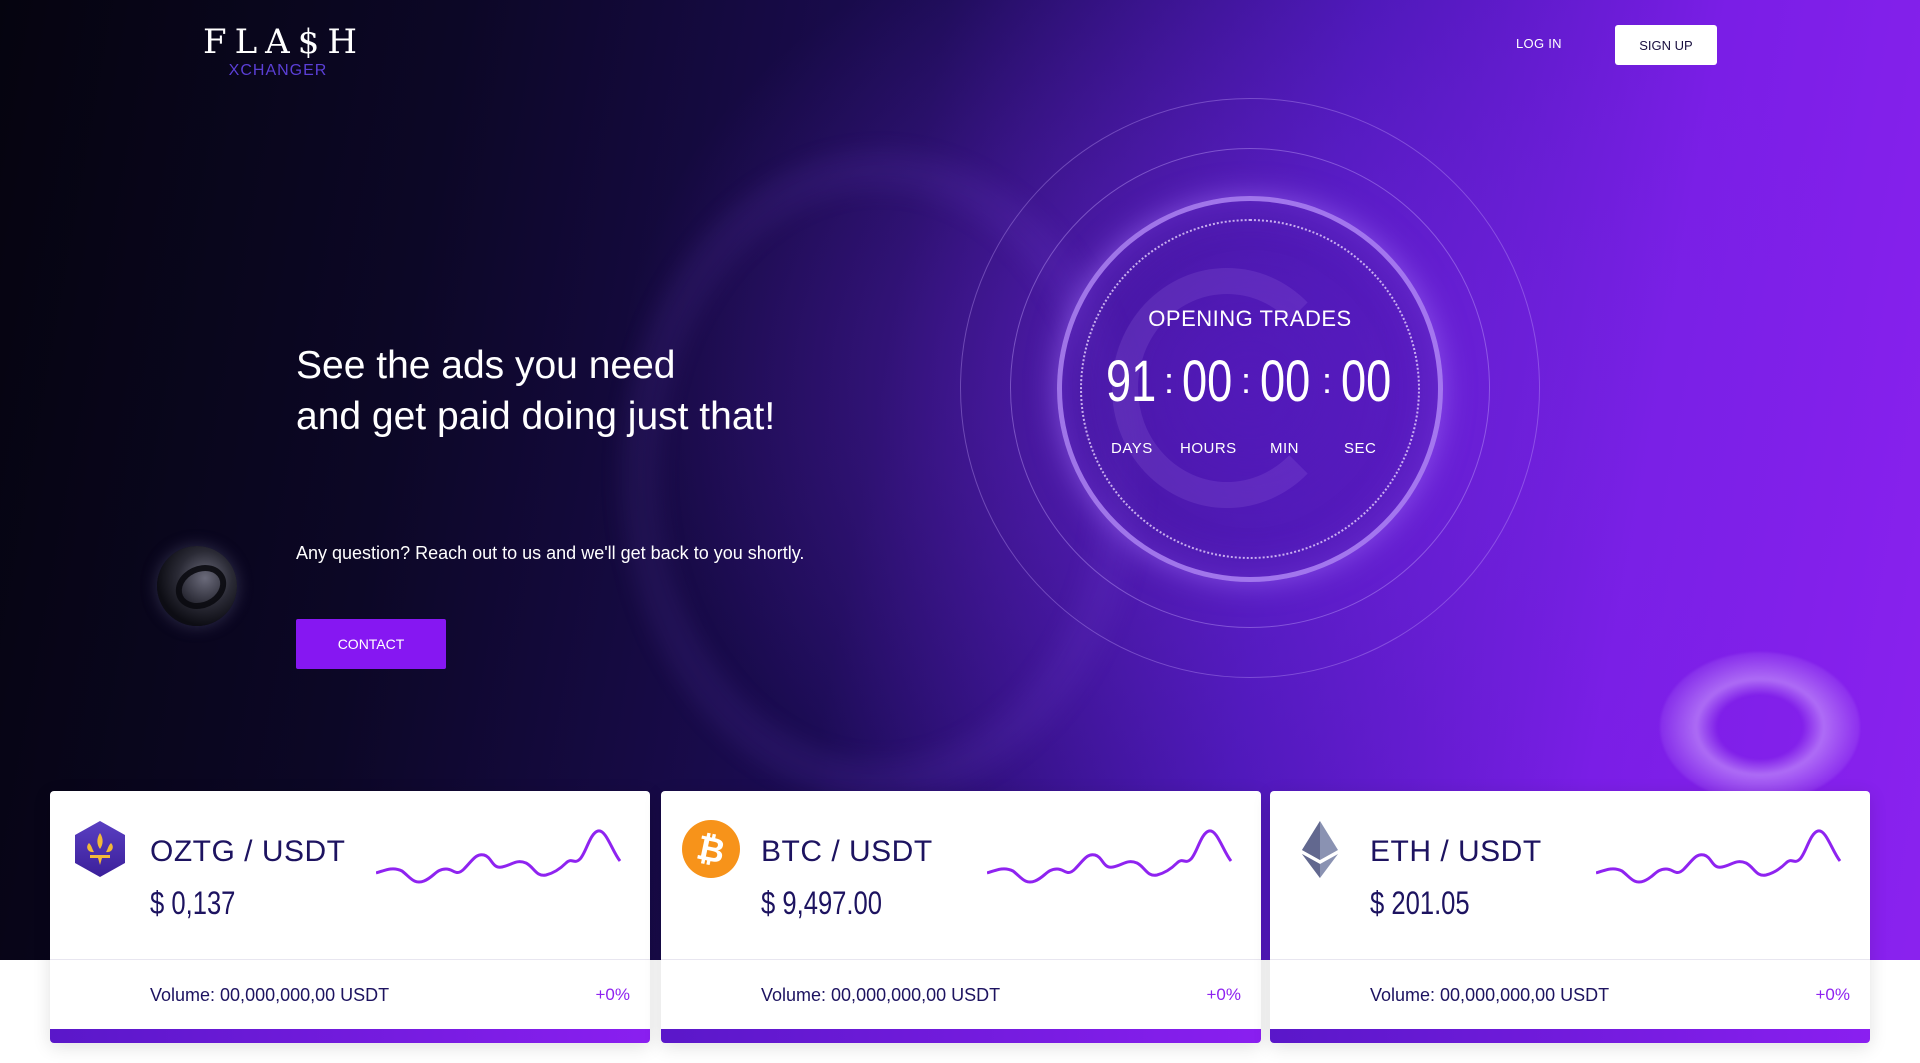 Image resolution: width=1920 pixels, height=1063 pixels. What do you see at coordinates (1284, 448) in the screenshot?
I see `countdown-label-min: MIN` at bounding box center [1284, 448].